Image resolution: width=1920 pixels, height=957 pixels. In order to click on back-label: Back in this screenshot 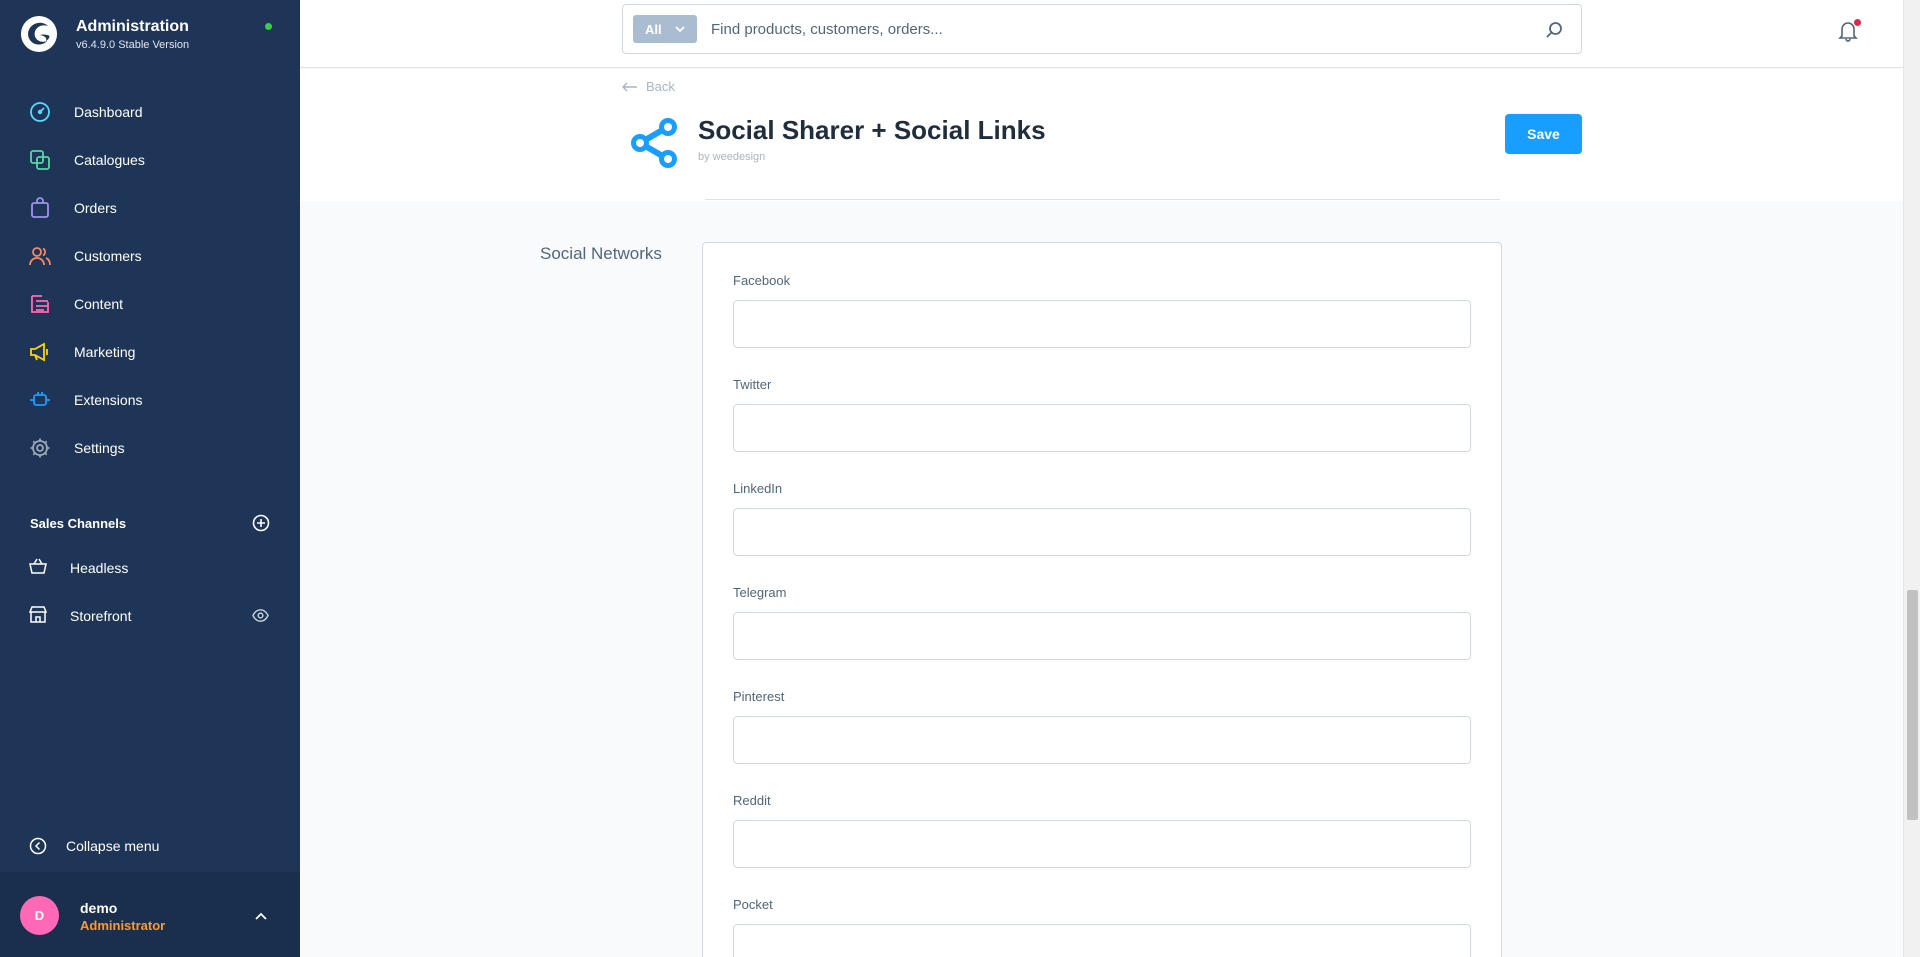, I will do `click(660, 86)`.